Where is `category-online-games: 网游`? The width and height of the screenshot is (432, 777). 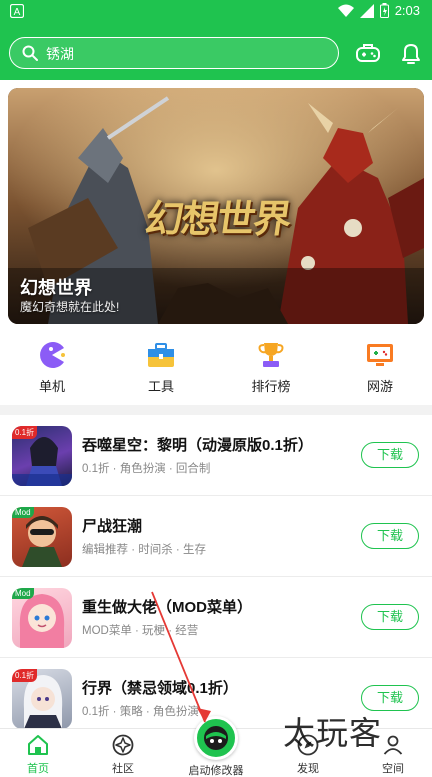 category-online-games: 网游 is located at coordinates (380, 365).